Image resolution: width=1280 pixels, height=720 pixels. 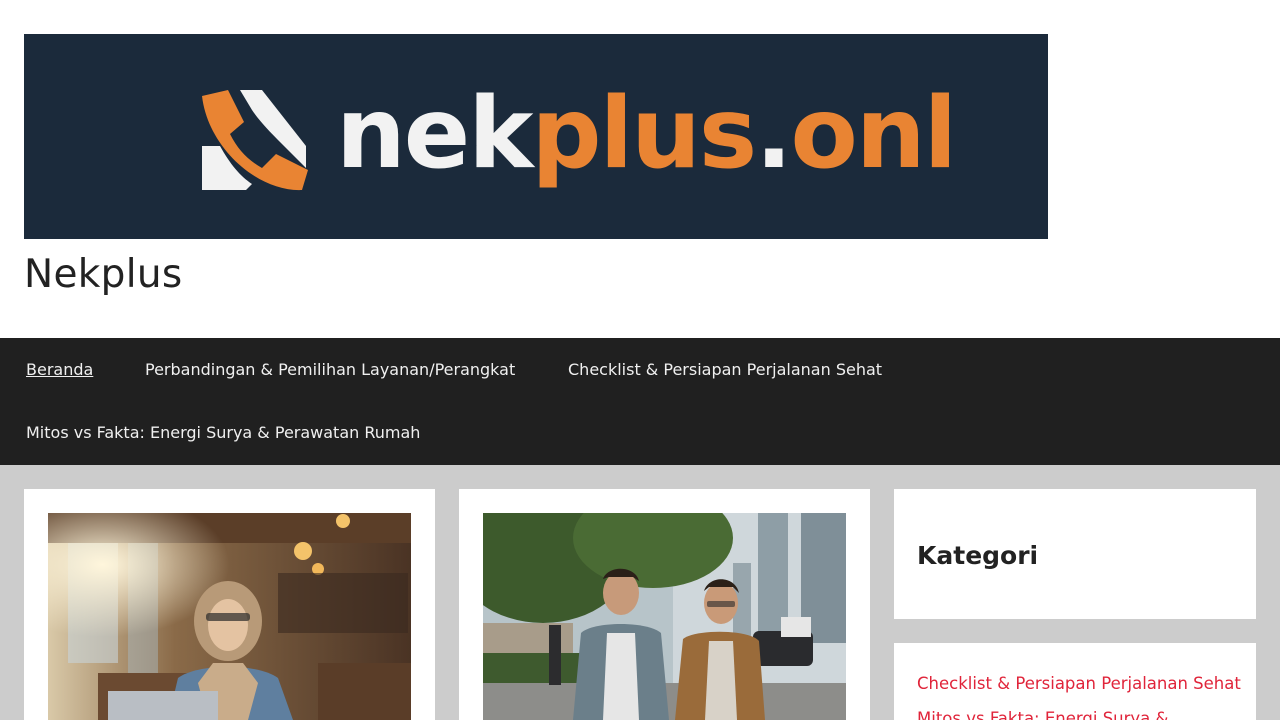 What do you see at coordinates (59, 369) in the screenshot?
I see `nav-item-beranda: Beranda` at bounding box center [59, 369].